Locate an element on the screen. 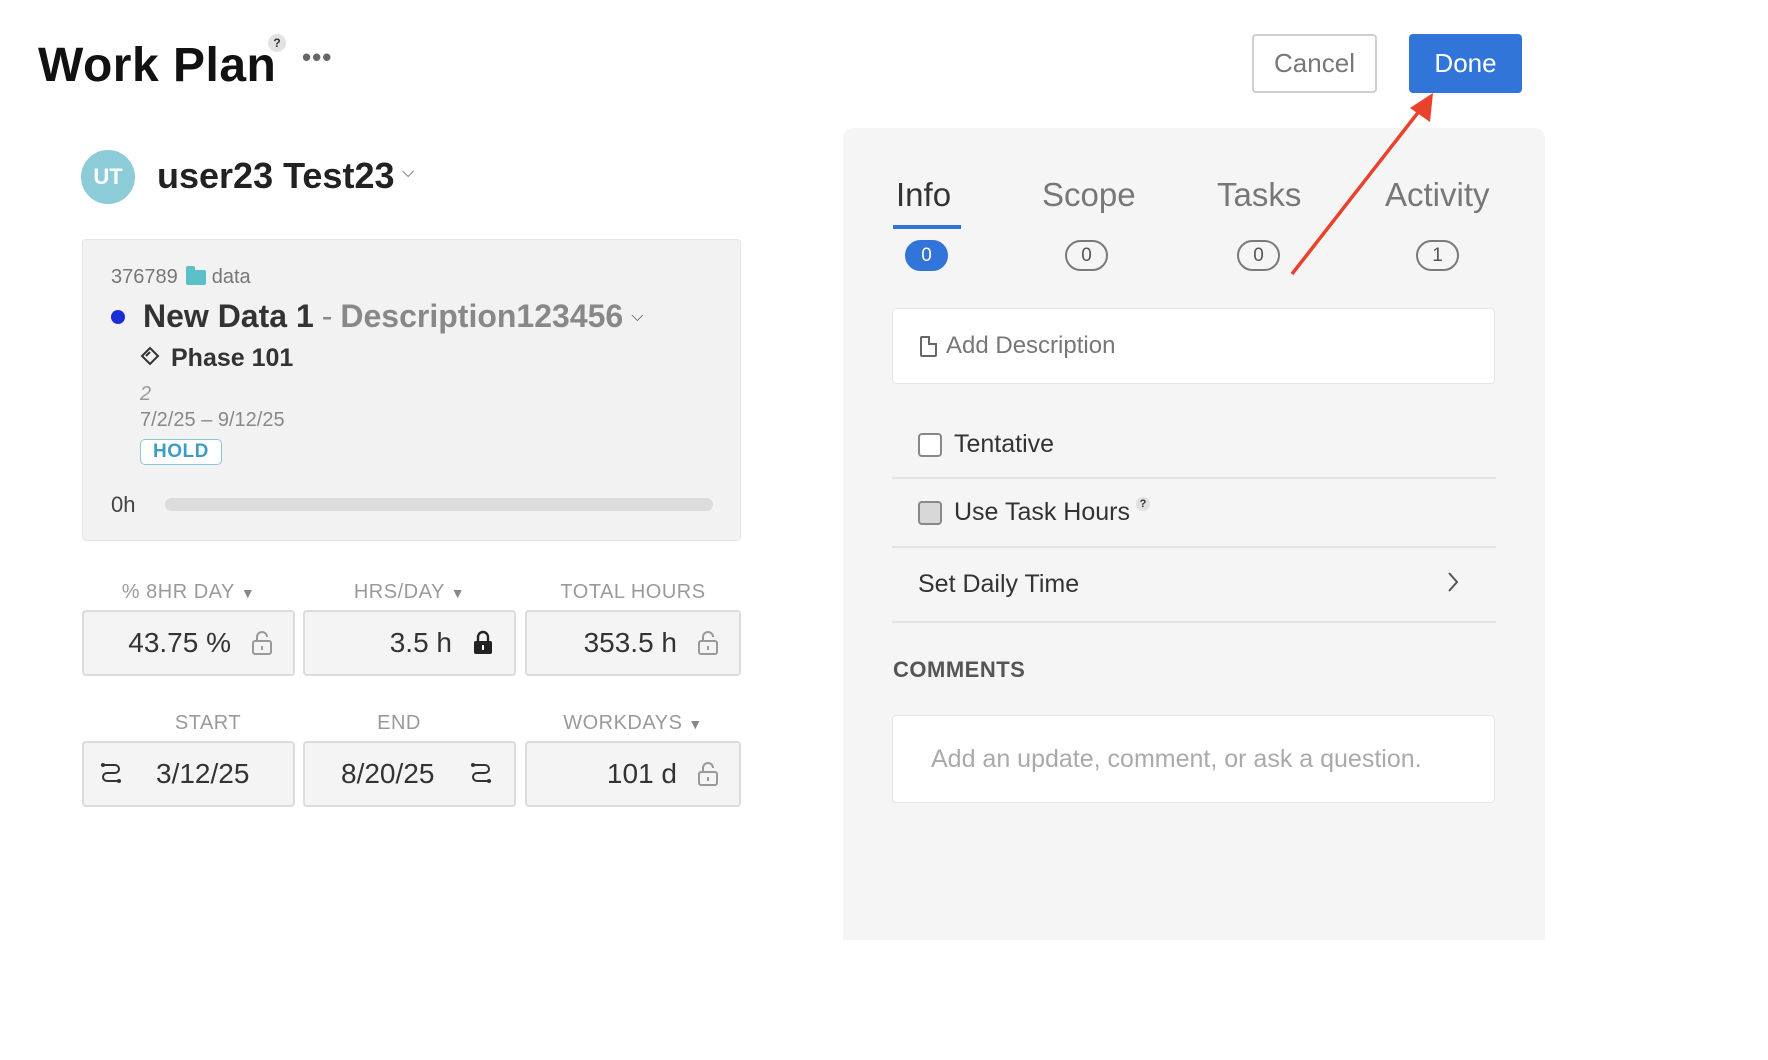 This screenshot has width=1768, height=1060. phase-dates: 7/2/25 – 9/12/25 is located at coordinates (212, 420).